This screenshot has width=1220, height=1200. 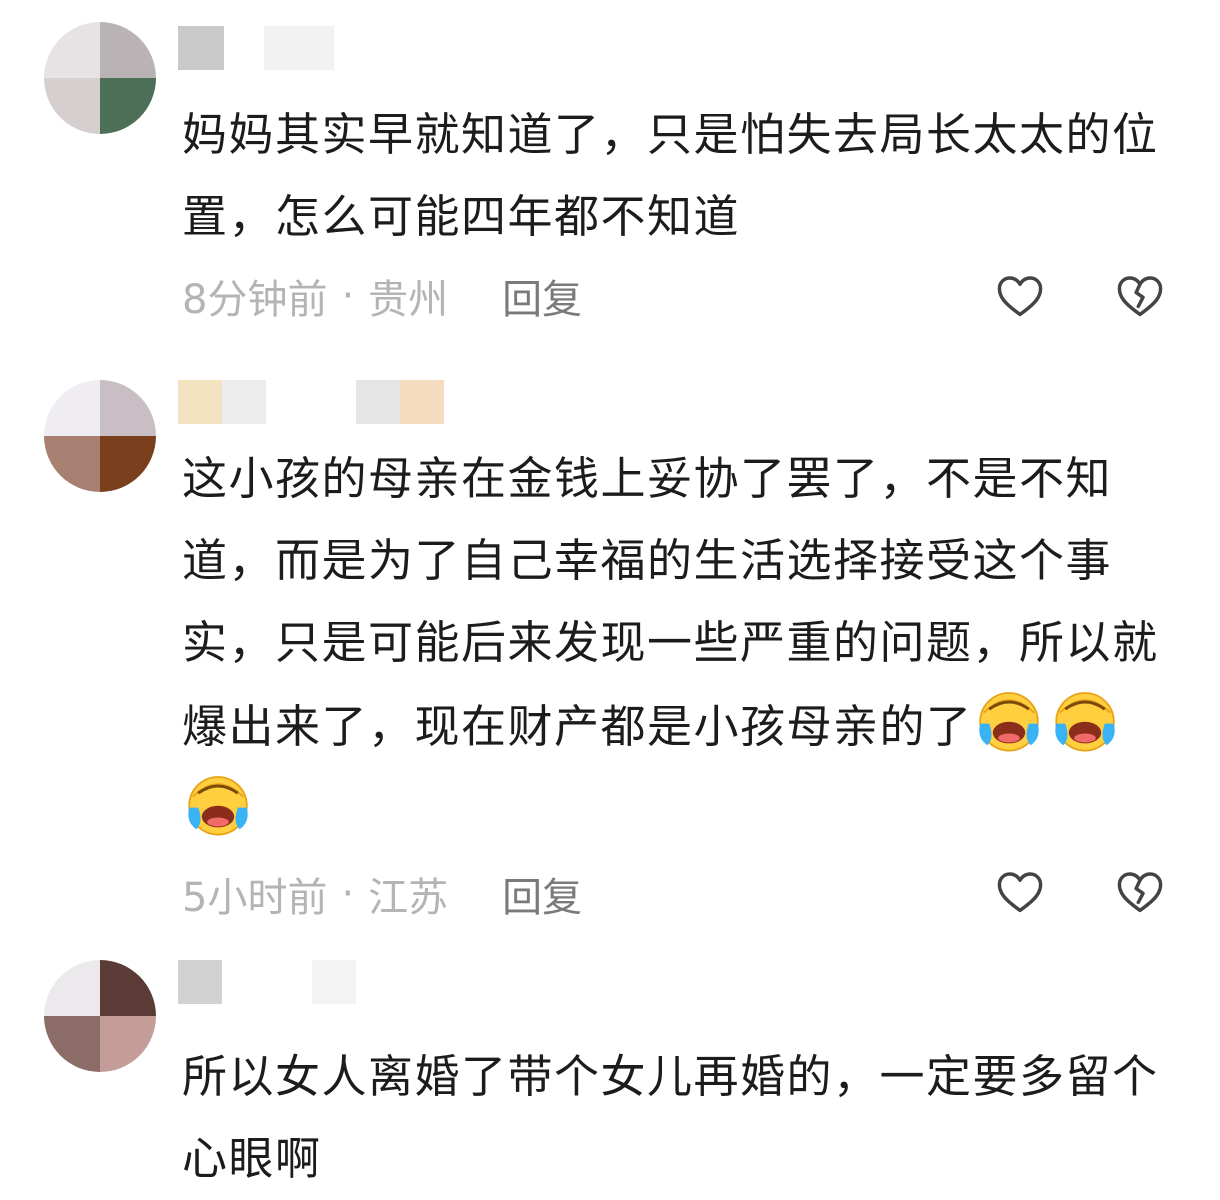 I want to click on comment-meta: 8分钟前 · 贵州 回复, so click(x=382, y=296).